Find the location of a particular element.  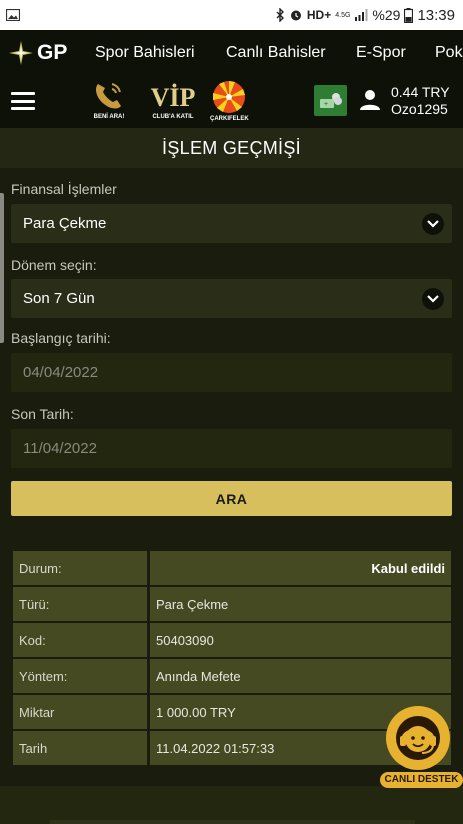

brand-logo: GP is located at coordinates (43, 53).